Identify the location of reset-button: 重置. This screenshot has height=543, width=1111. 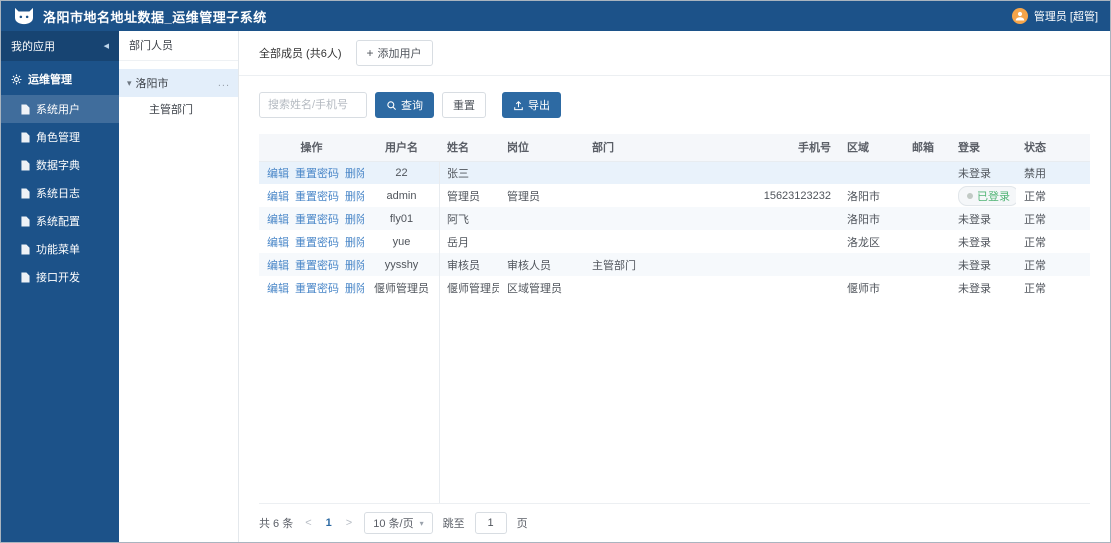
(464, 105).